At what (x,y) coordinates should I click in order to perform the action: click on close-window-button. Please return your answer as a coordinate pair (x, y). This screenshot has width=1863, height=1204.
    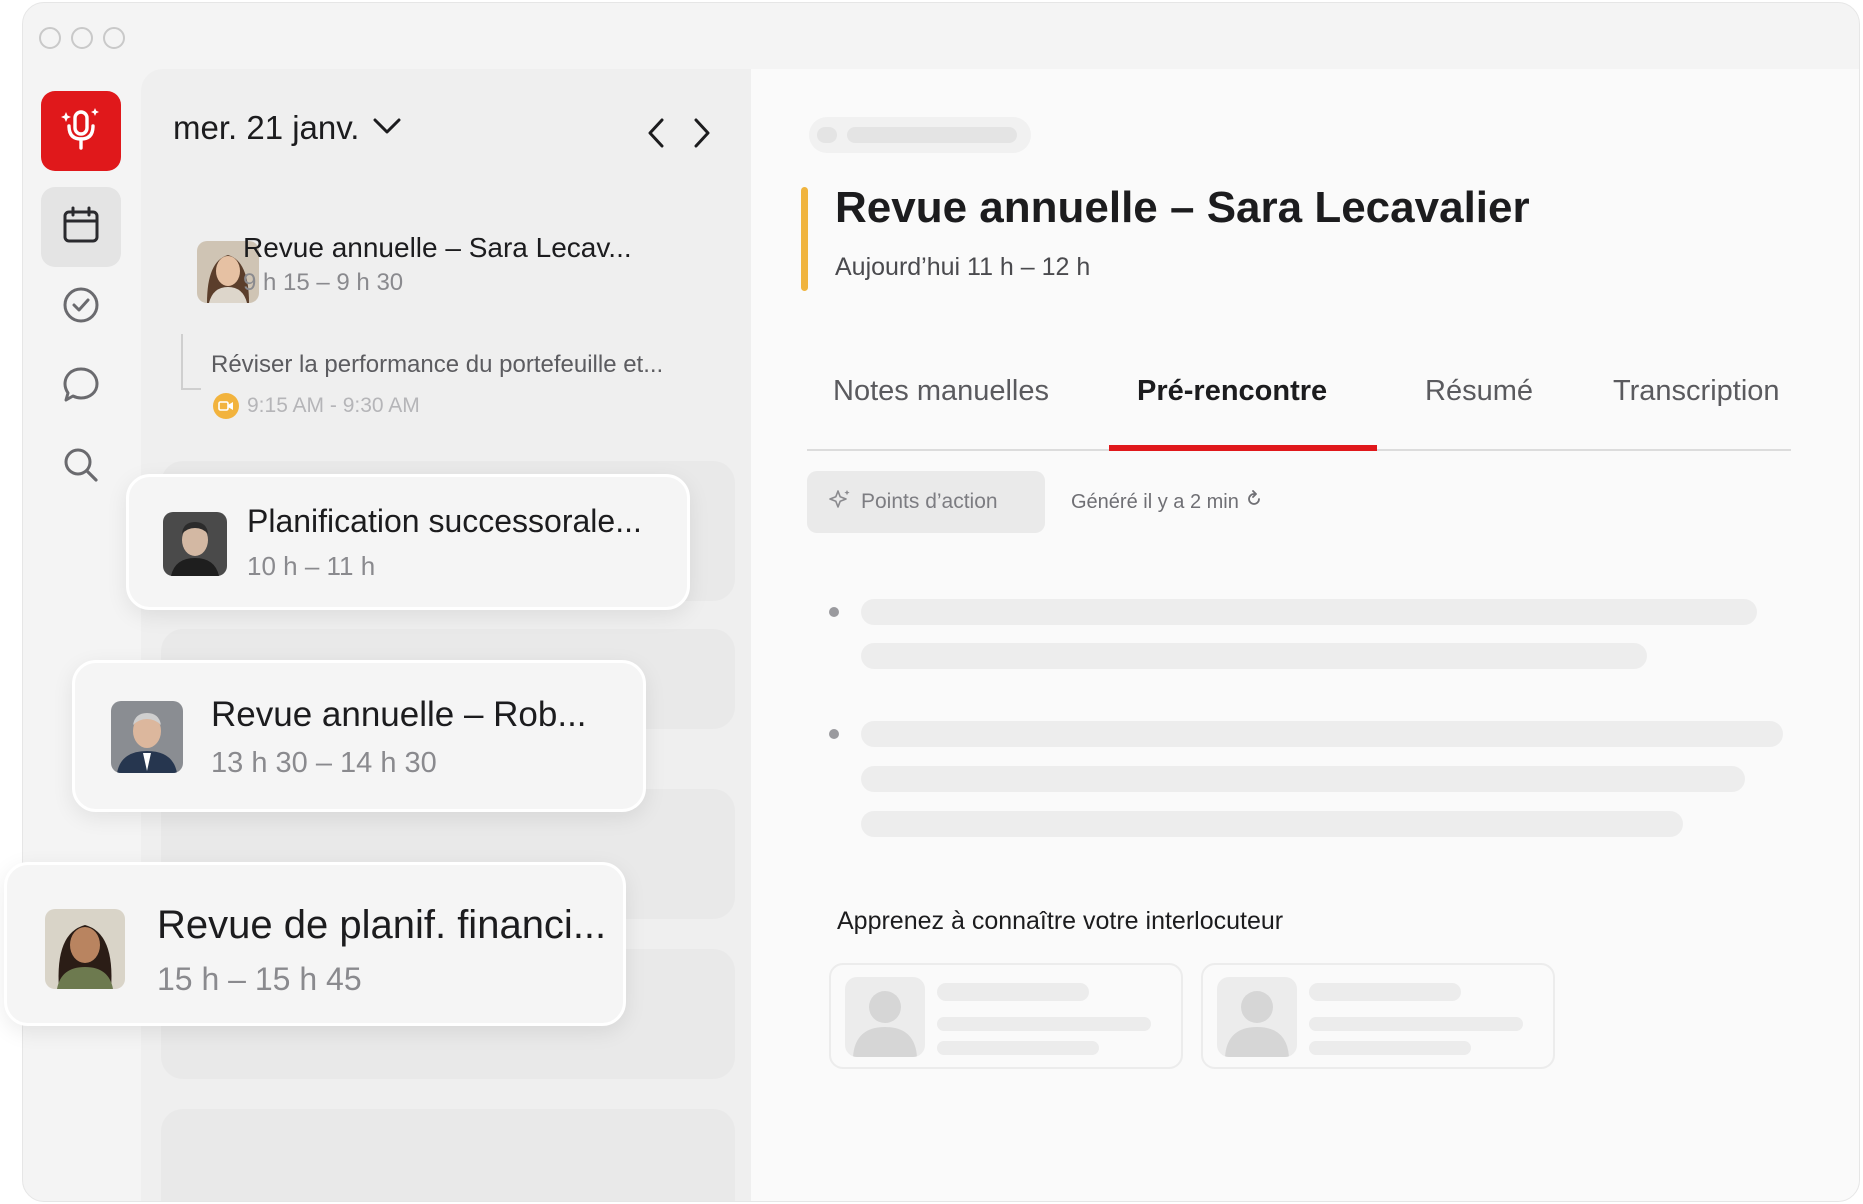
    Looking at the image, I should click on (50, 38).